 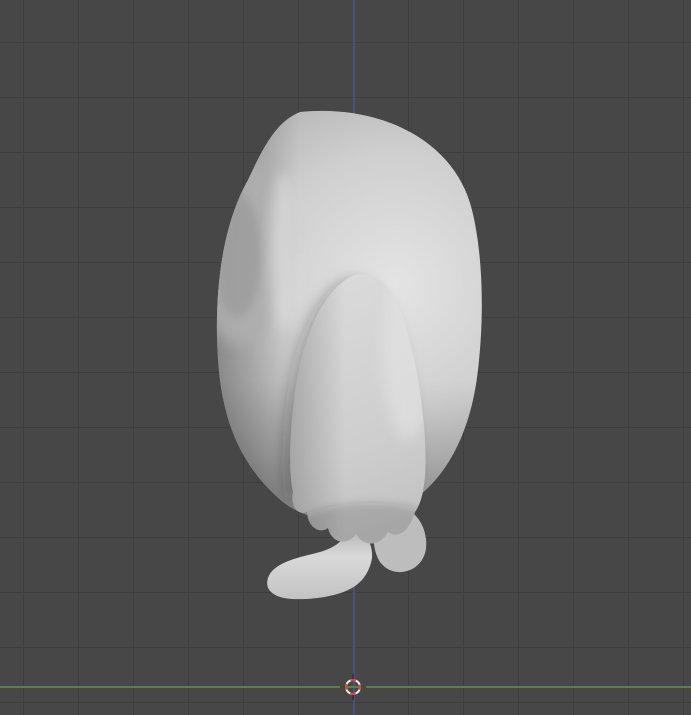 What do you see at coordinates (353, 687) in the screenshot?
I see `3d-cursor` at bounding box center [353, 687].